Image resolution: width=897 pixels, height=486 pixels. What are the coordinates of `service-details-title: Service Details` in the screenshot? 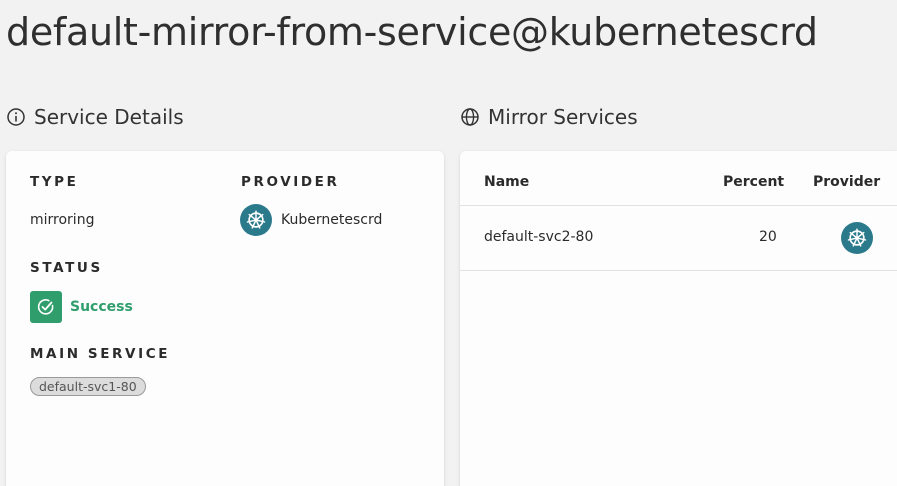 It's located at (109, 117).